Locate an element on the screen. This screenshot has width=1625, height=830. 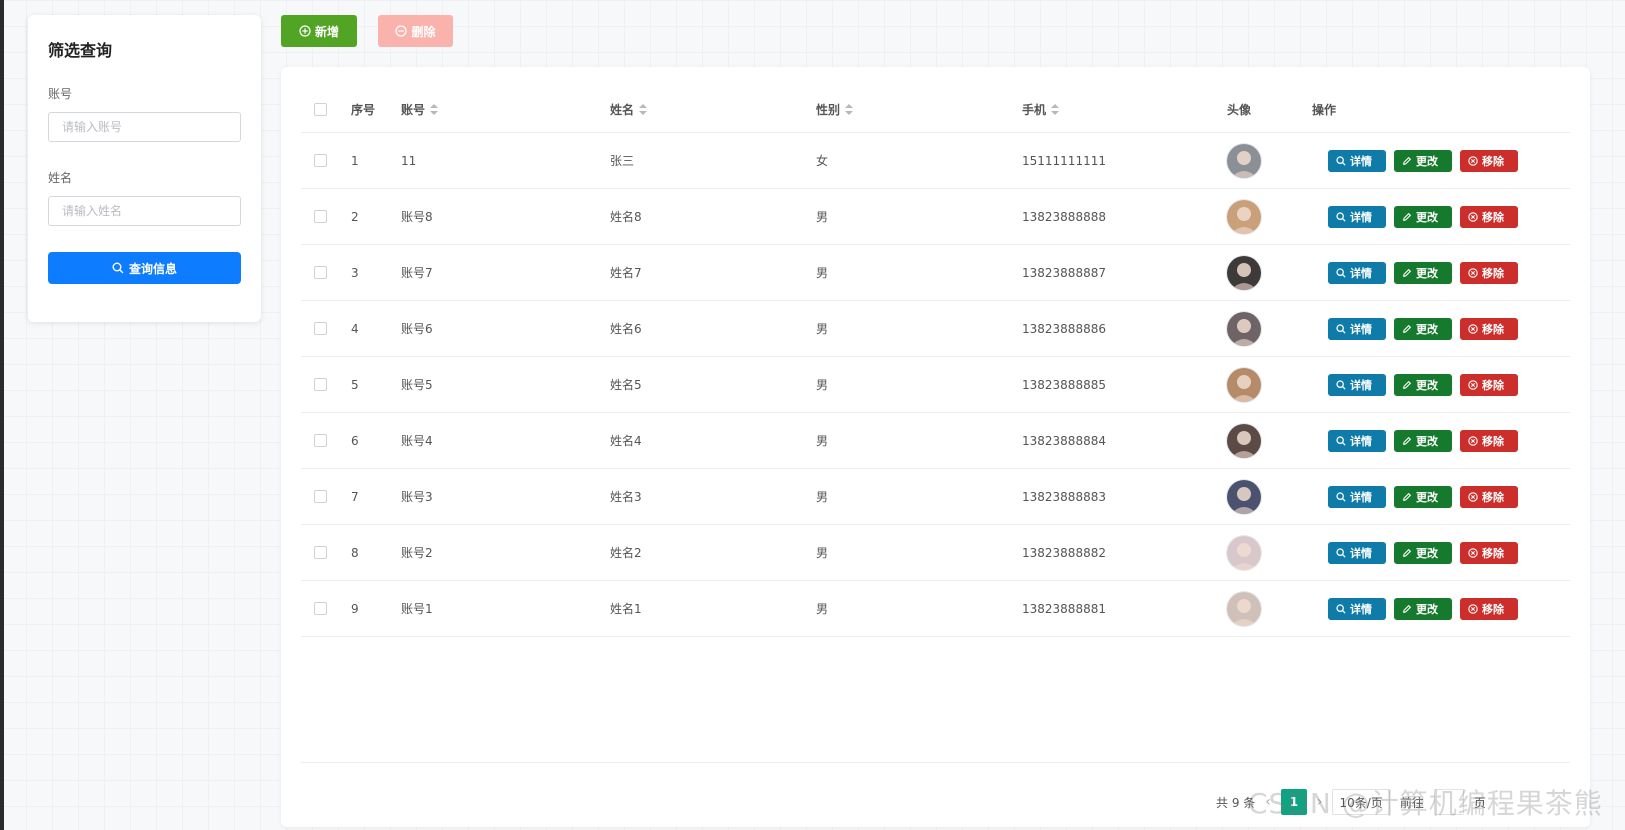
header-account: 账号 is located at coordinates (420, 109).